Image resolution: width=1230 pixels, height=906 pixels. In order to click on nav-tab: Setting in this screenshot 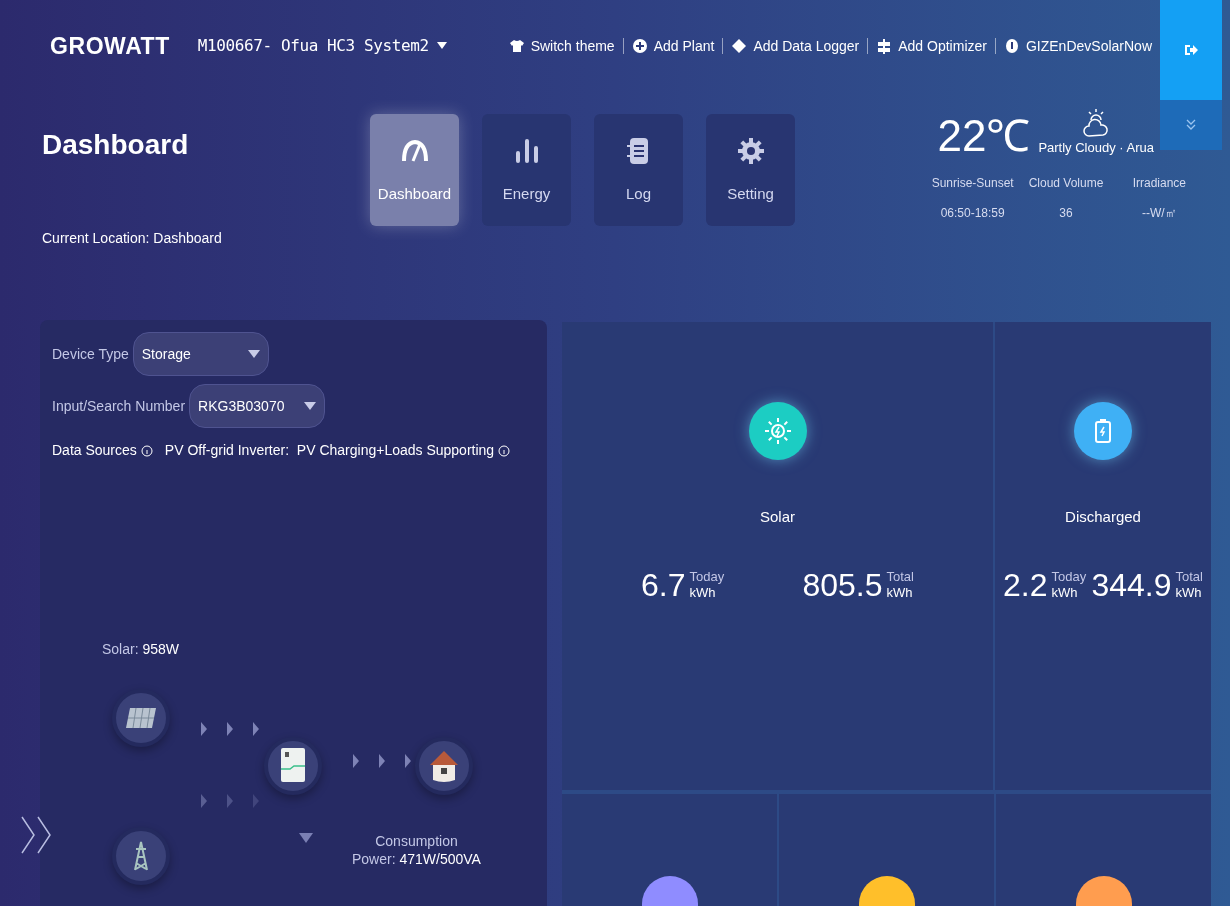, I will do `click(750, 170)`.